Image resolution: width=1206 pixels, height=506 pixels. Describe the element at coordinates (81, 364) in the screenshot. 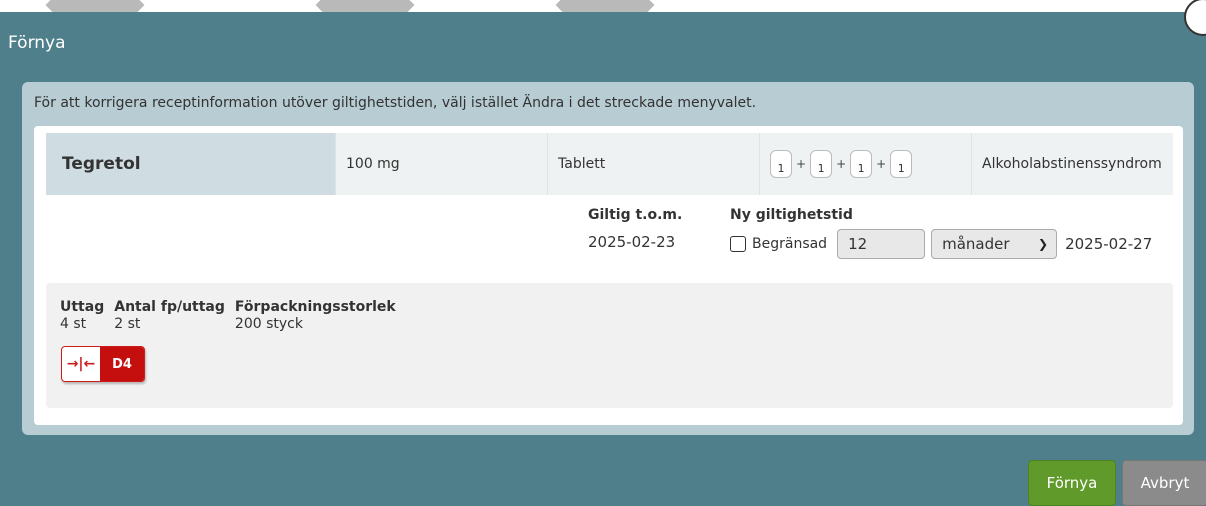

I see `merge-arrows-icon: →|←` at that location.